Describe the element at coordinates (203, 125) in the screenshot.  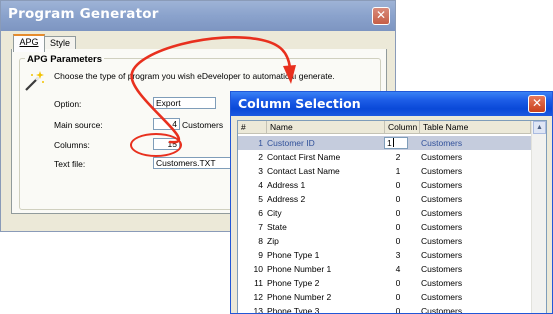
I see `main-source-name: Customers` at that location.